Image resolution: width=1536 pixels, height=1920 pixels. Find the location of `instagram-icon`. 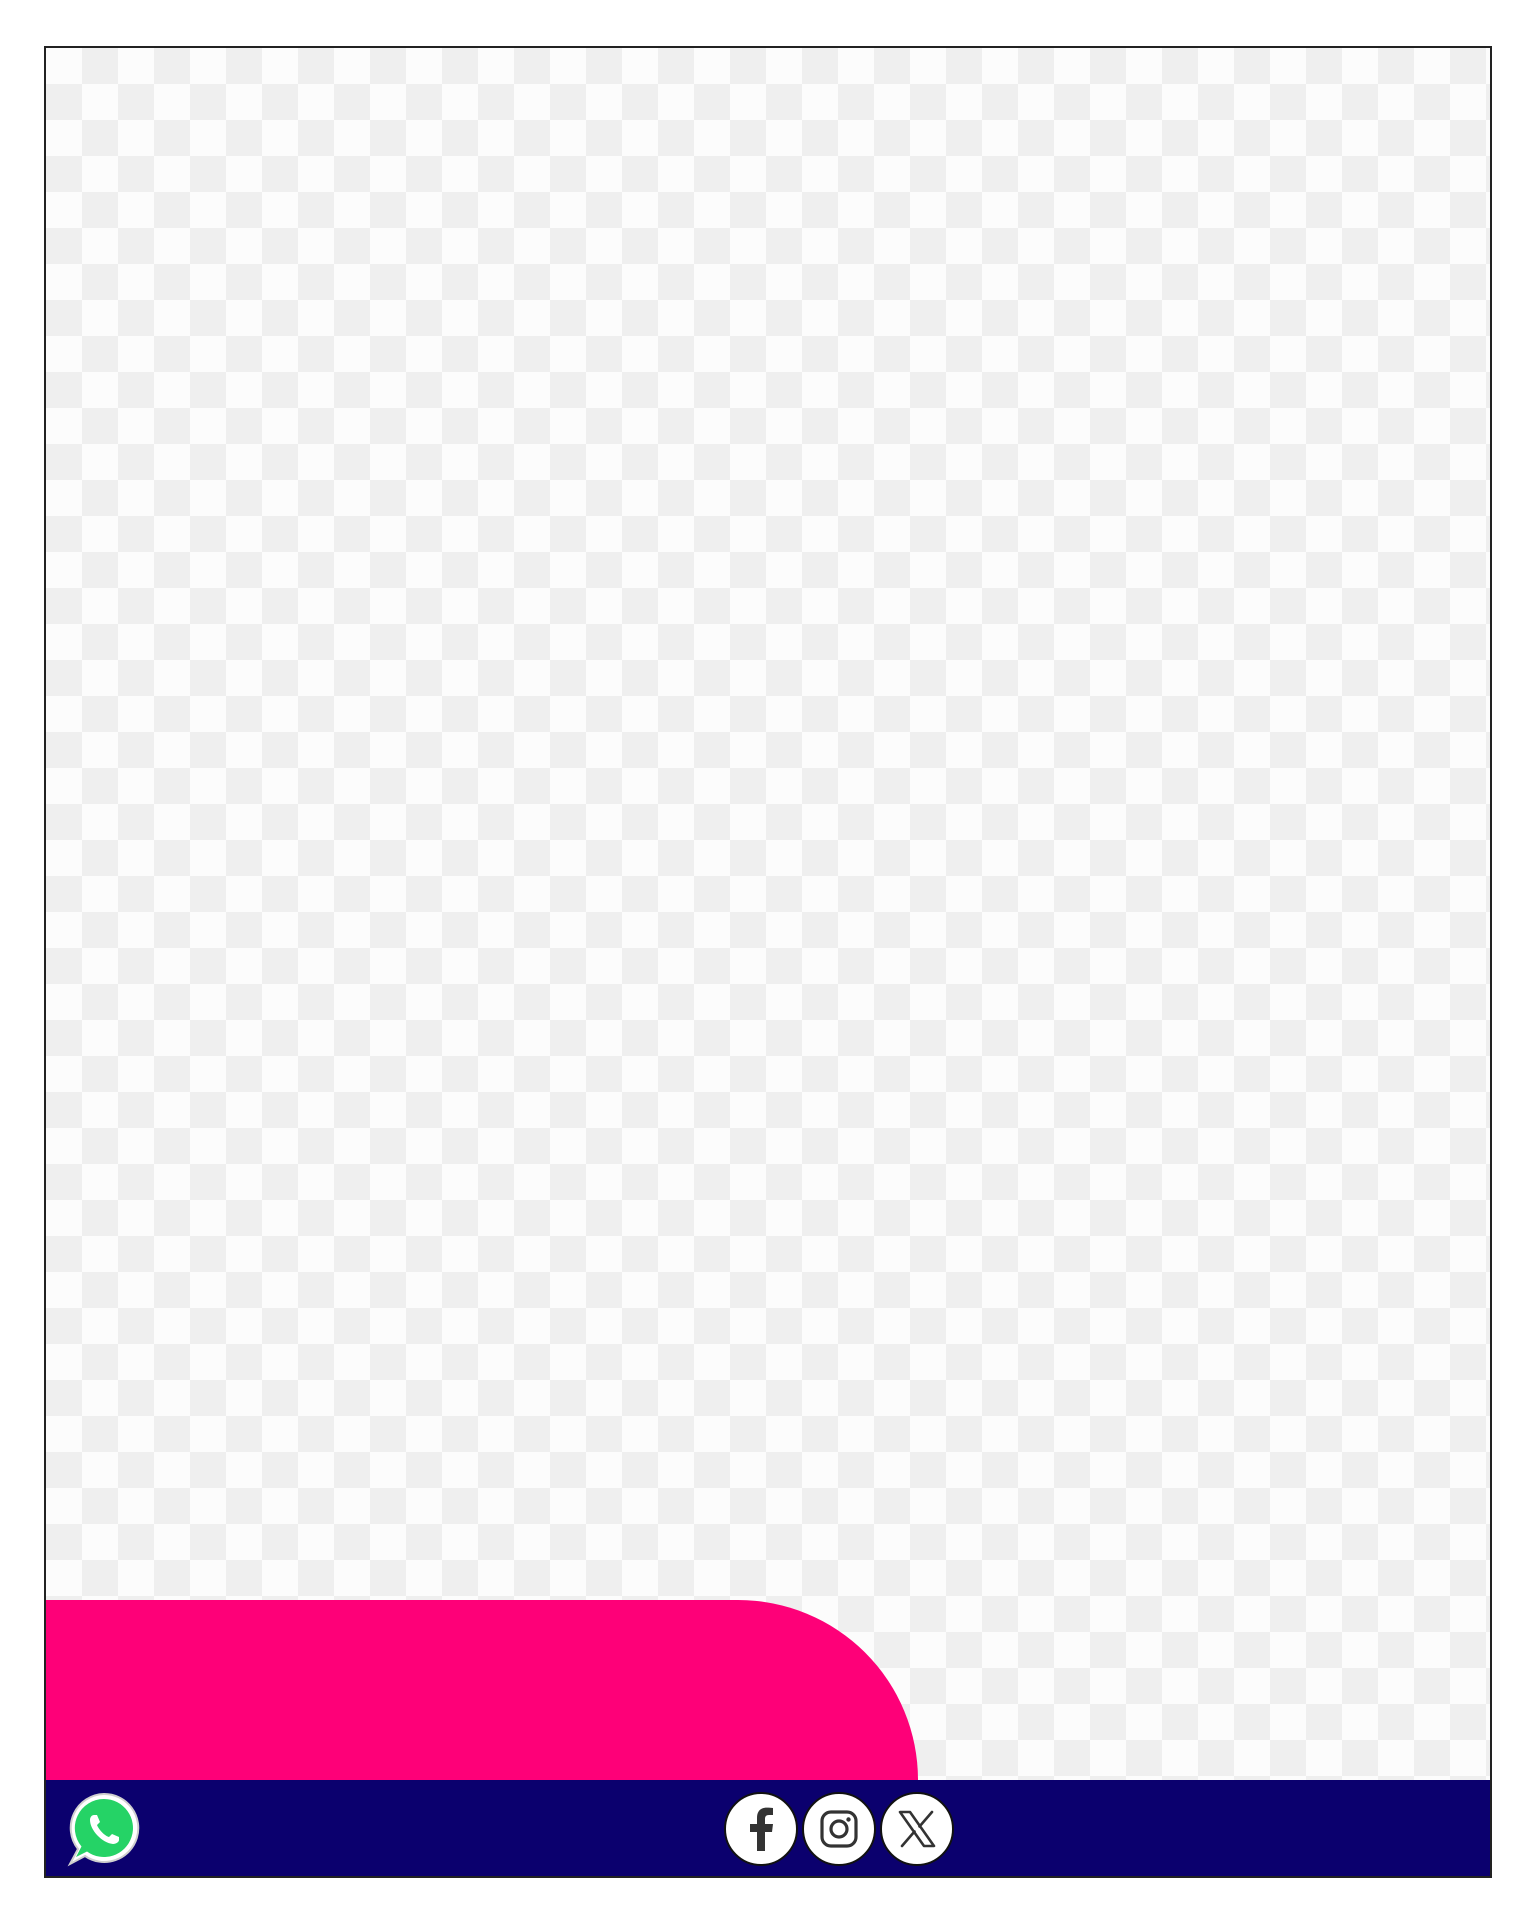

instagram-icon is located at coordinates (839, 1829).